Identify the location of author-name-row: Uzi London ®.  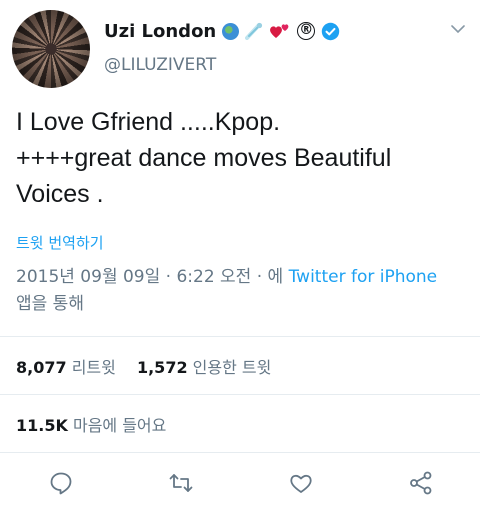
(222, 31).